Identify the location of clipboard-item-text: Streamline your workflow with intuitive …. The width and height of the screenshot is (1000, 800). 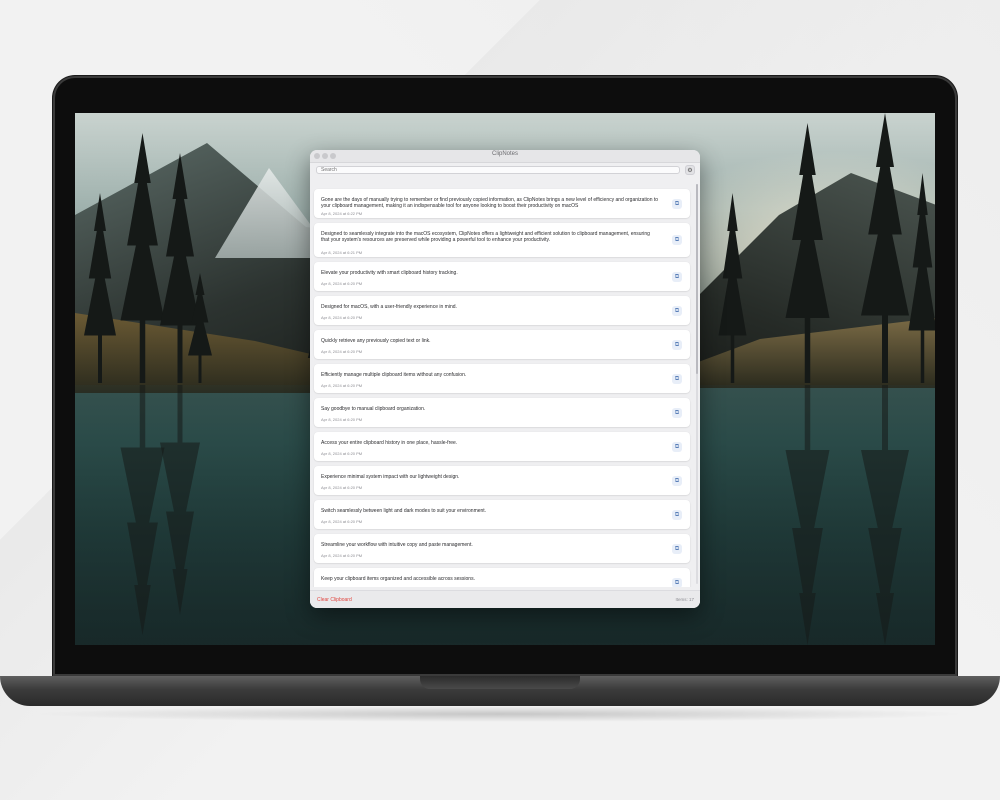
(397, 545).